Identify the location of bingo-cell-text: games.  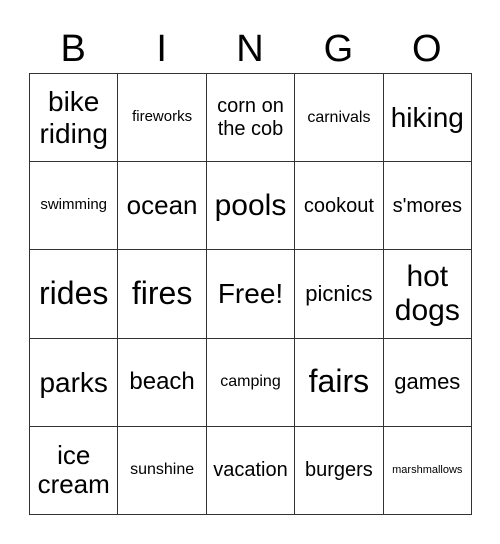
(427, 381).